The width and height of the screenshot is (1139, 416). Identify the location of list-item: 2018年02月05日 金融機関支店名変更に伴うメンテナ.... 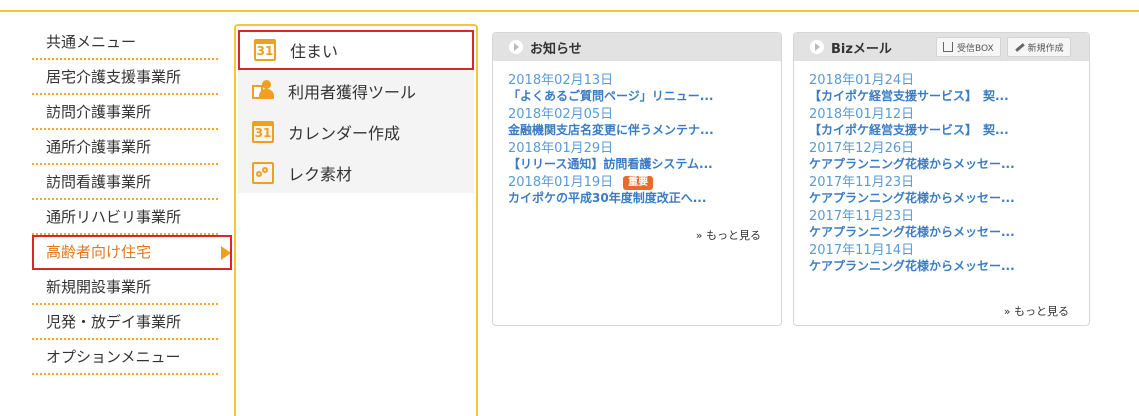
(644, 122).